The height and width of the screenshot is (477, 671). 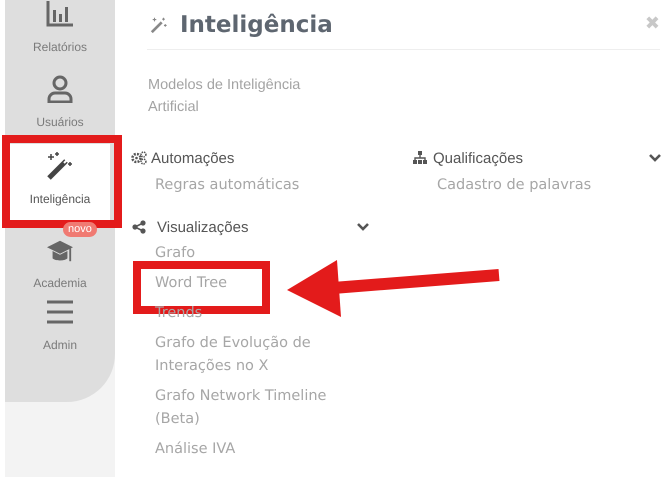 I want to click on close-button: ✖, so click(x=652, y=24).